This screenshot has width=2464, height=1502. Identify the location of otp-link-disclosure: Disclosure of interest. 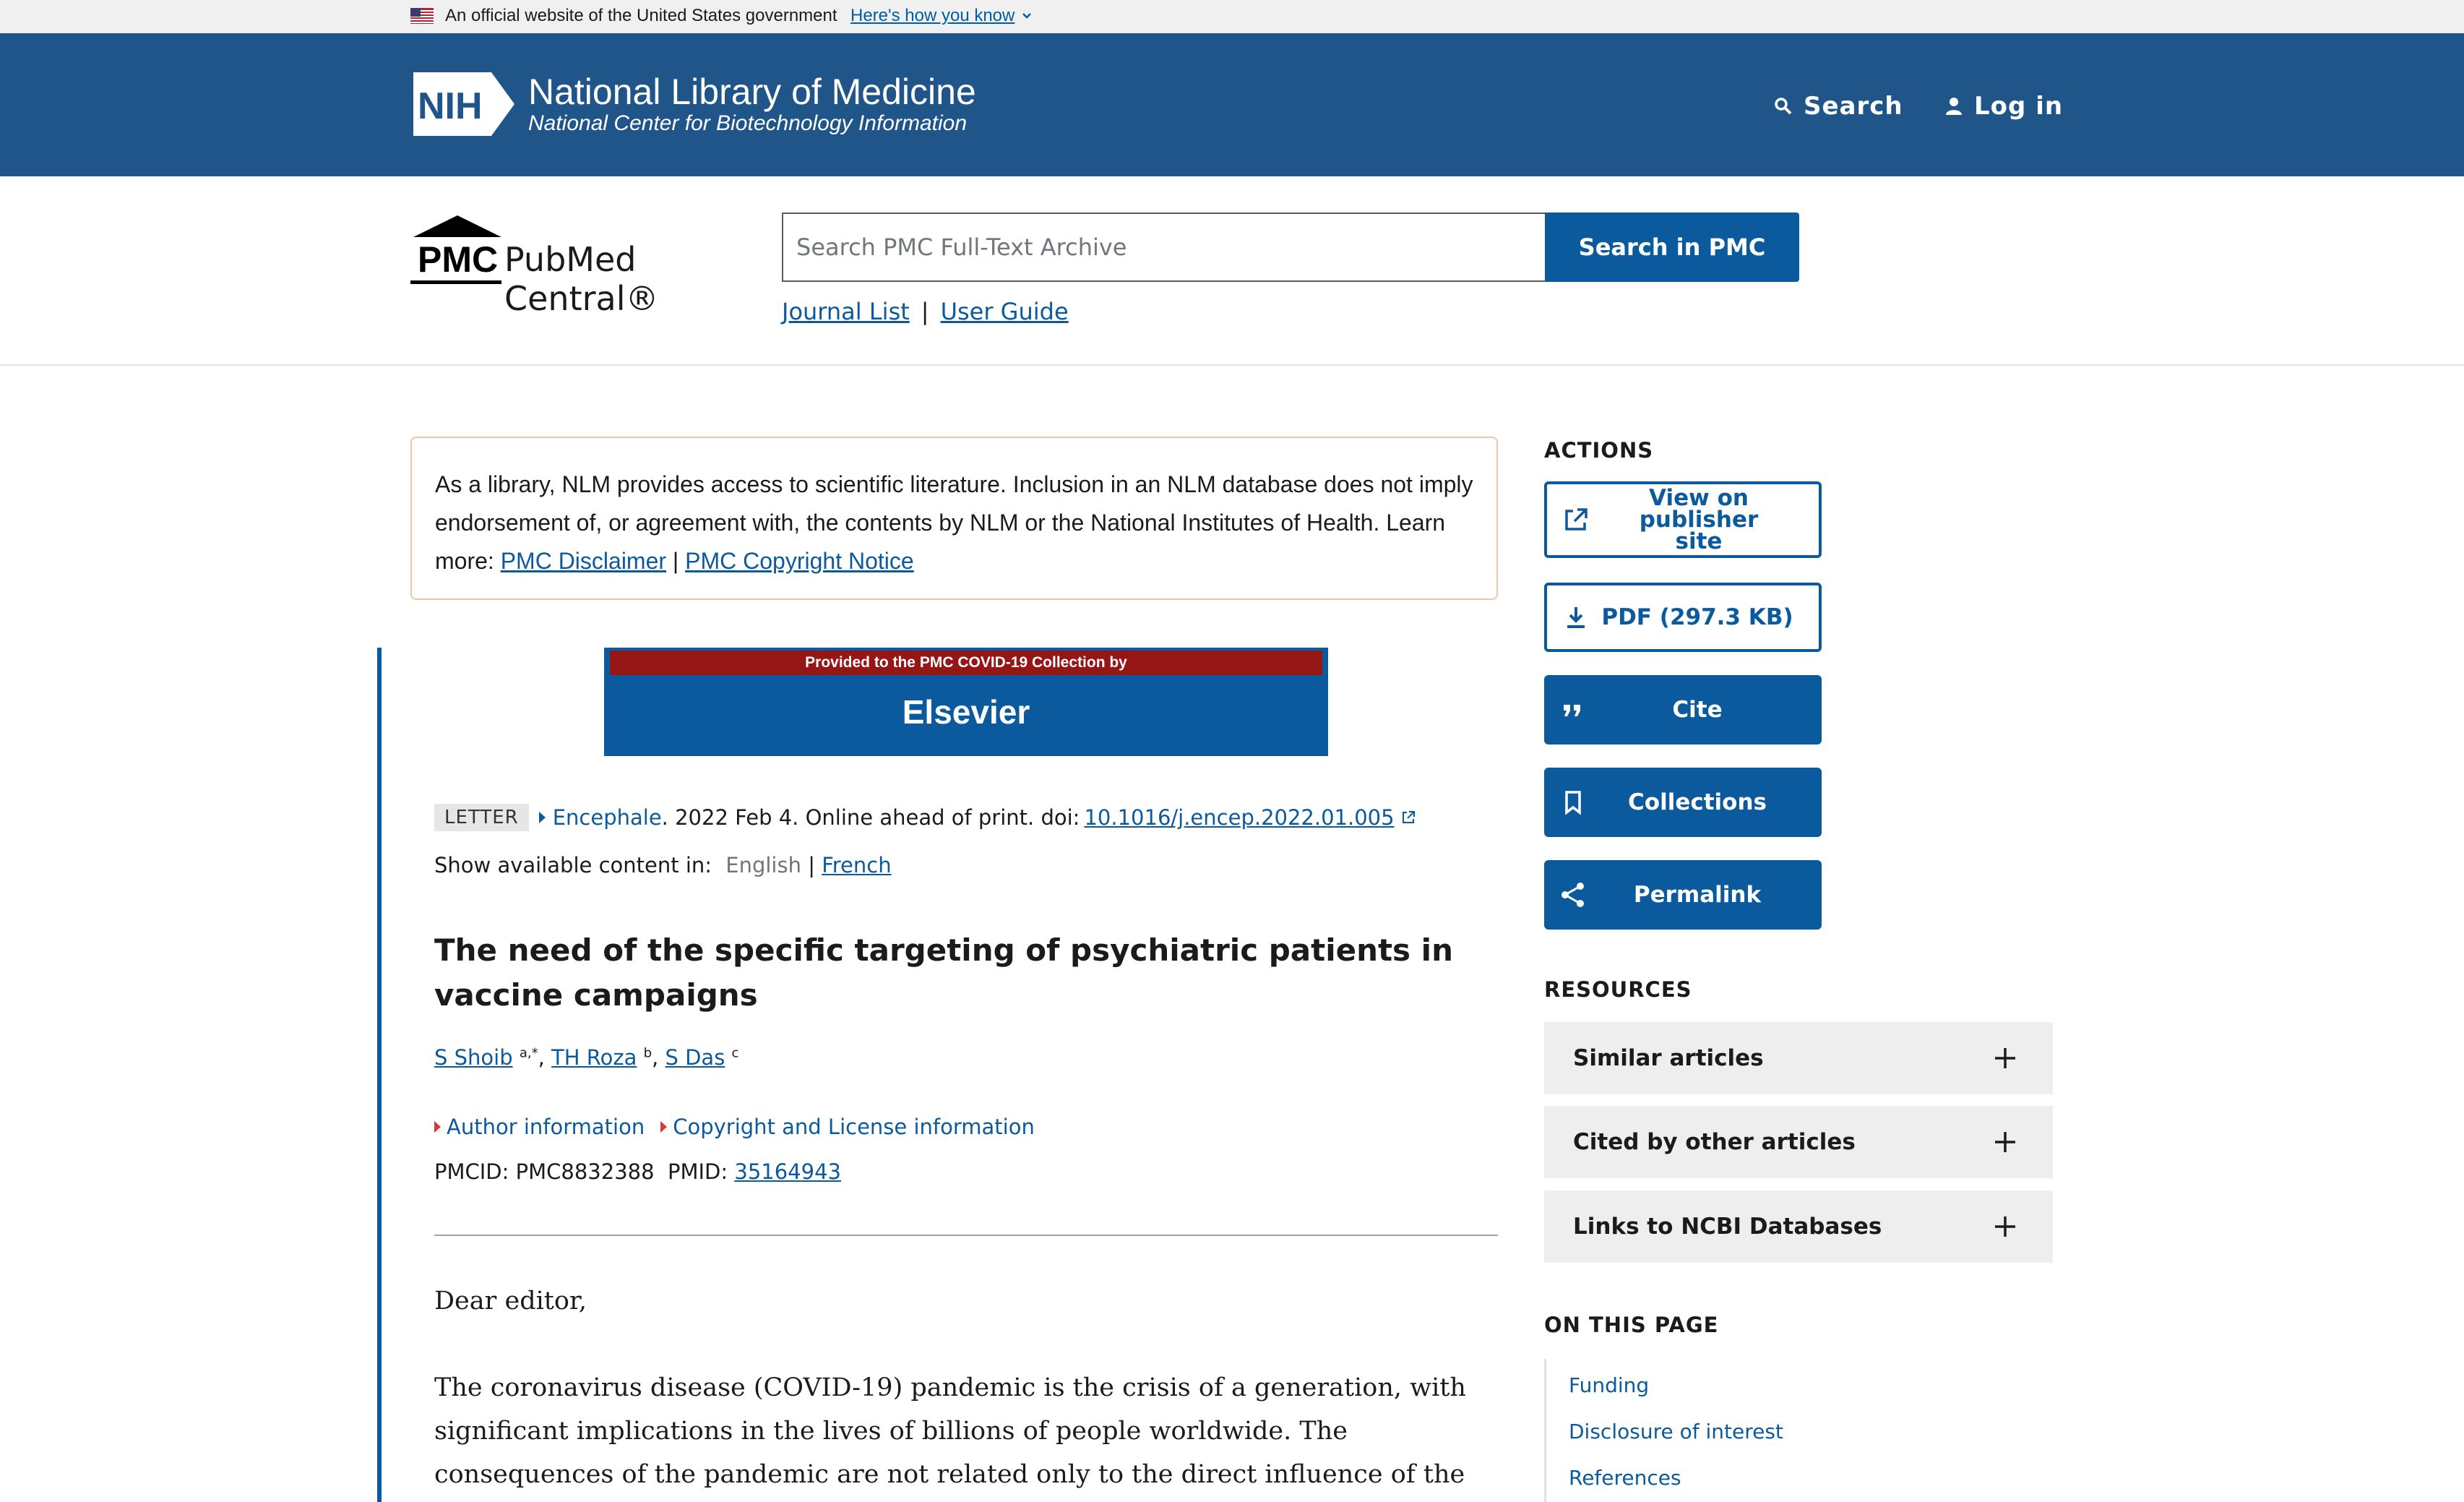
(1676, 1431).